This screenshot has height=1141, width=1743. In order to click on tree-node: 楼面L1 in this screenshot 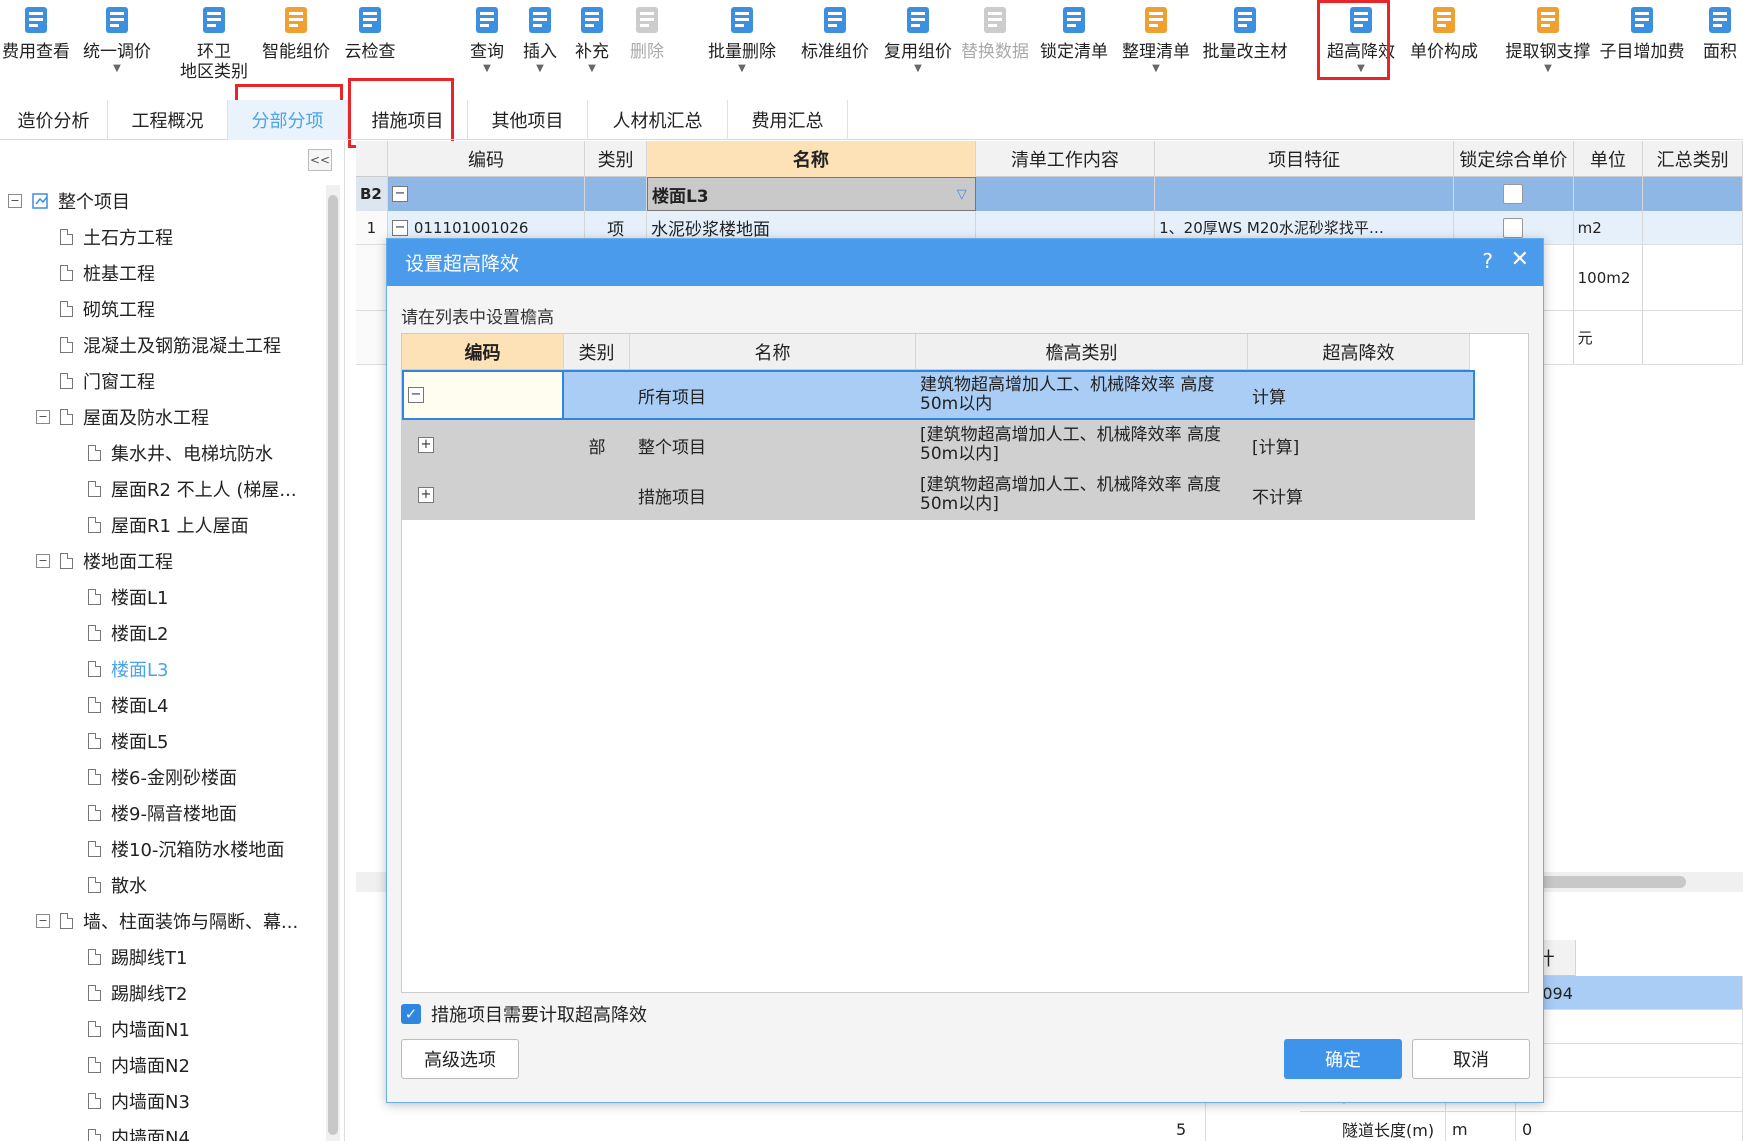, I will do `click(128, 597)`.